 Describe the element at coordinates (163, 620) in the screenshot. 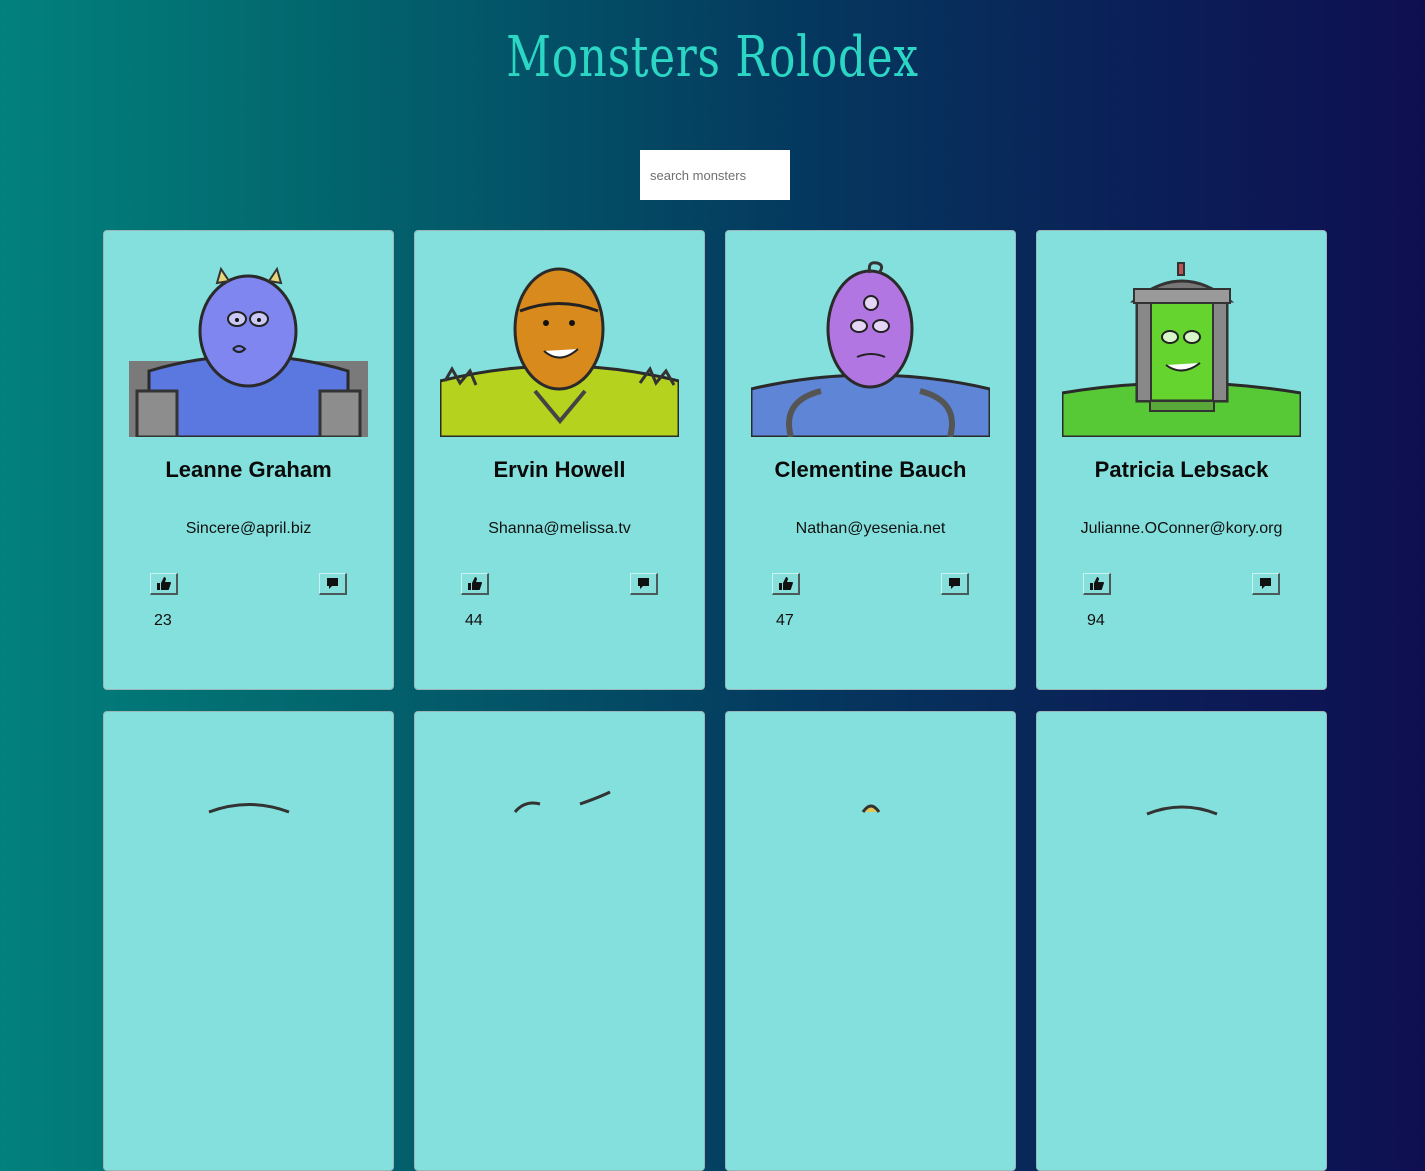

I see `like-count: 23` at that location.